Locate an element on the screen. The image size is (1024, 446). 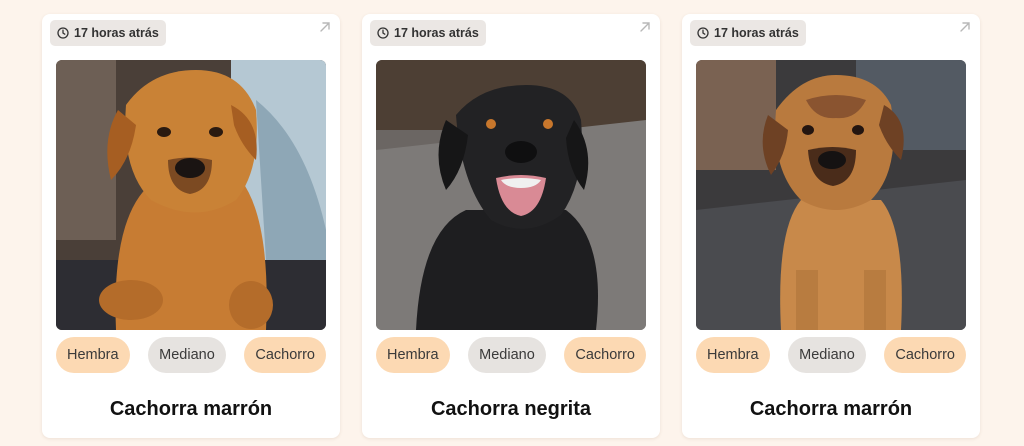
dog-name: Cachorra negrita is located at coordinates (511, 409).